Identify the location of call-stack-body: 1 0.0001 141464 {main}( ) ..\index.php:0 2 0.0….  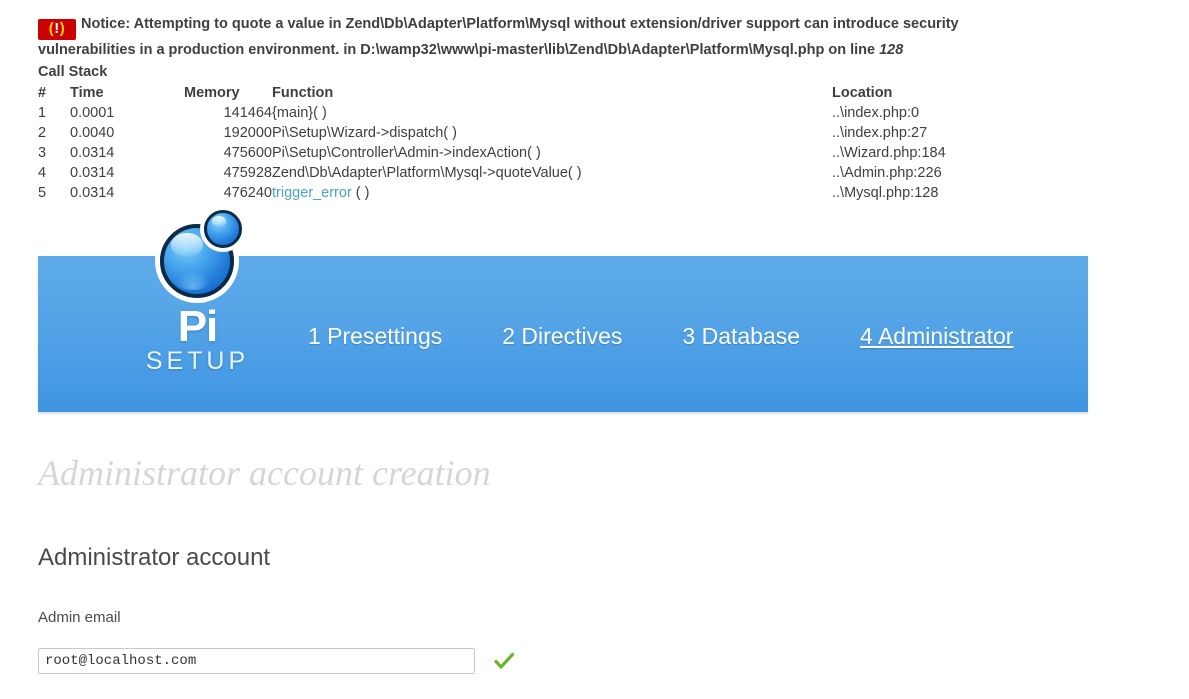
(535, 153).